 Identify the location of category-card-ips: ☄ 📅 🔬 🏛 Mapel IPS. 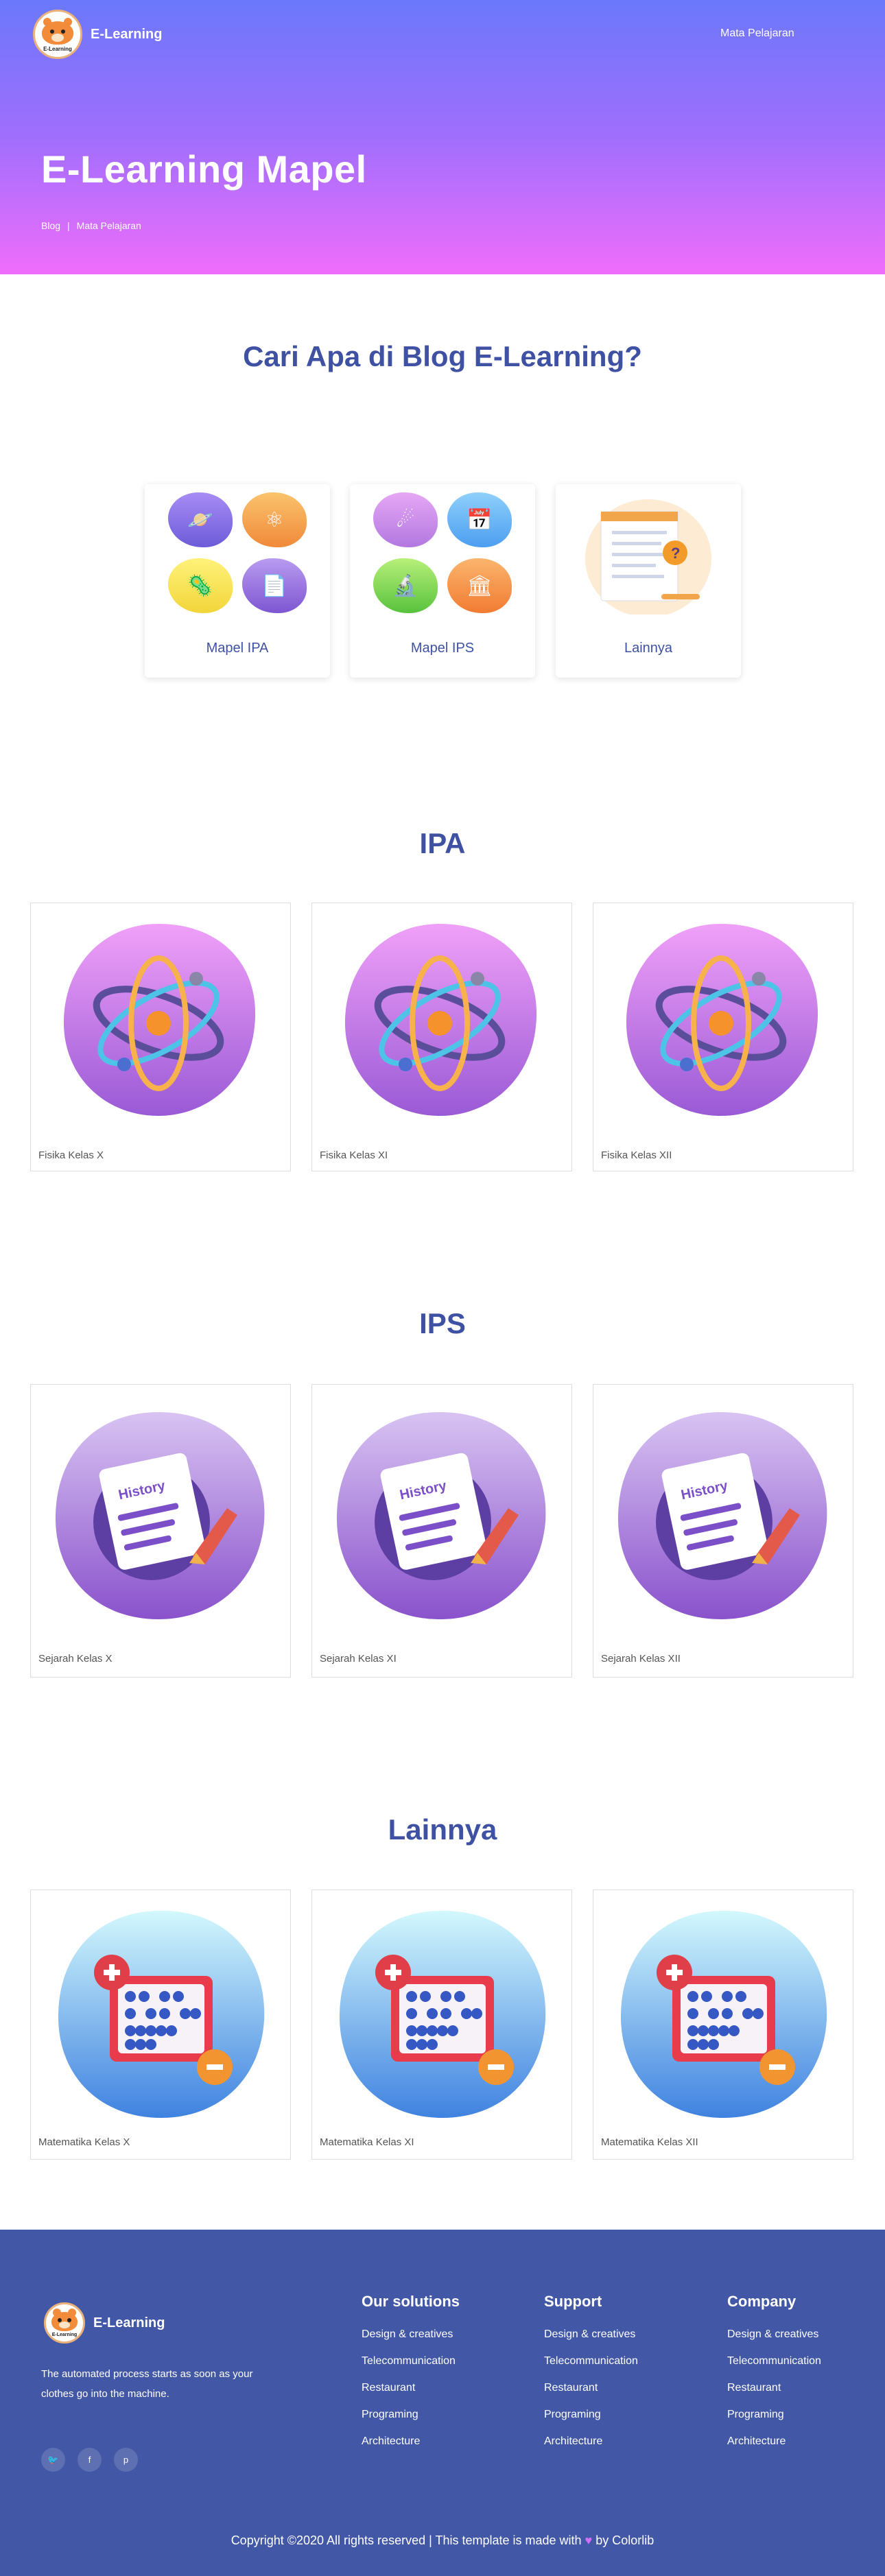
(442, 581).